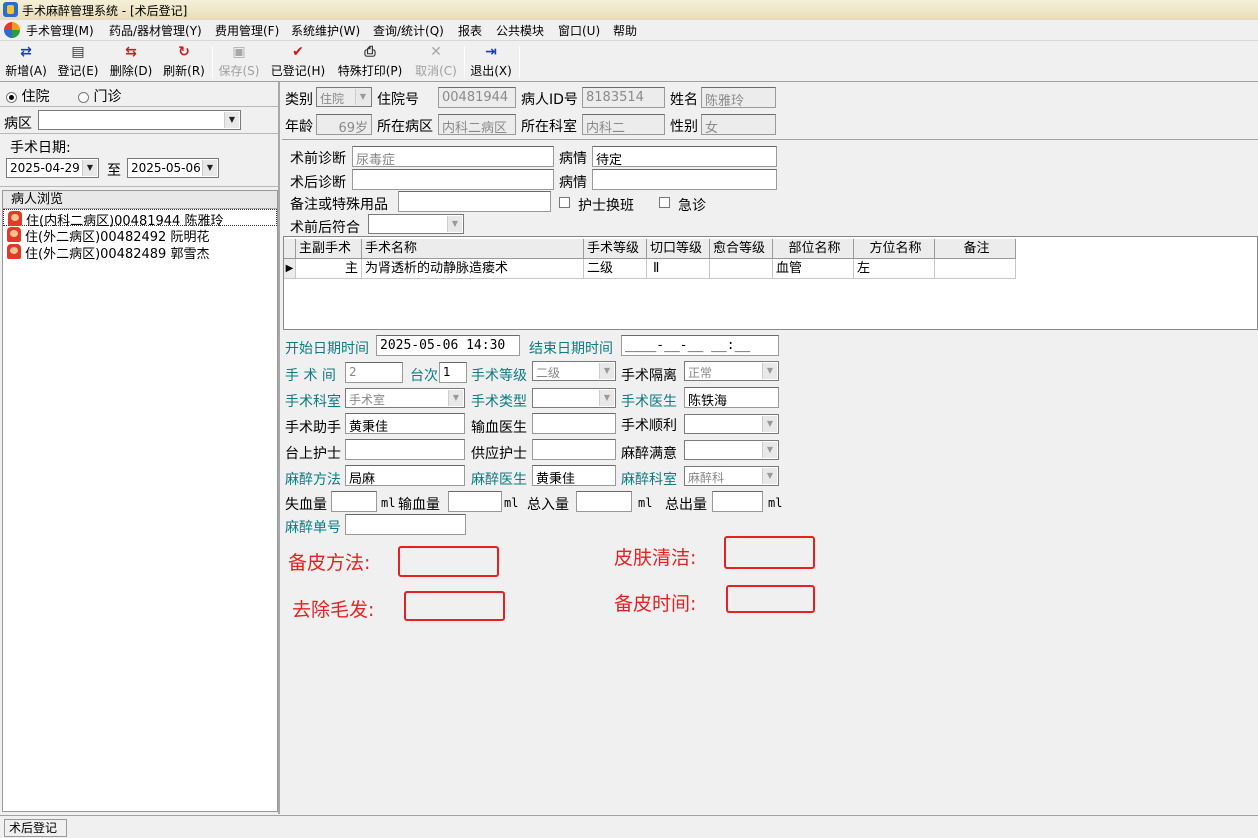 The width and height of the screenshot is (1258, 838). Describe the element at coordinates (139, 120) in the screenshot. I see `ward-select: ▼` at that location.